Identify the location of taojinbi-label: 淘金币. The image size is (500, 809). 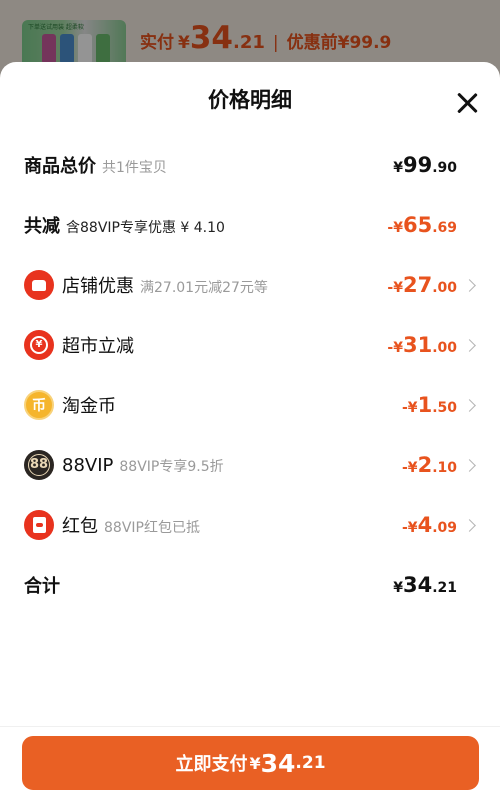
(89, 406).